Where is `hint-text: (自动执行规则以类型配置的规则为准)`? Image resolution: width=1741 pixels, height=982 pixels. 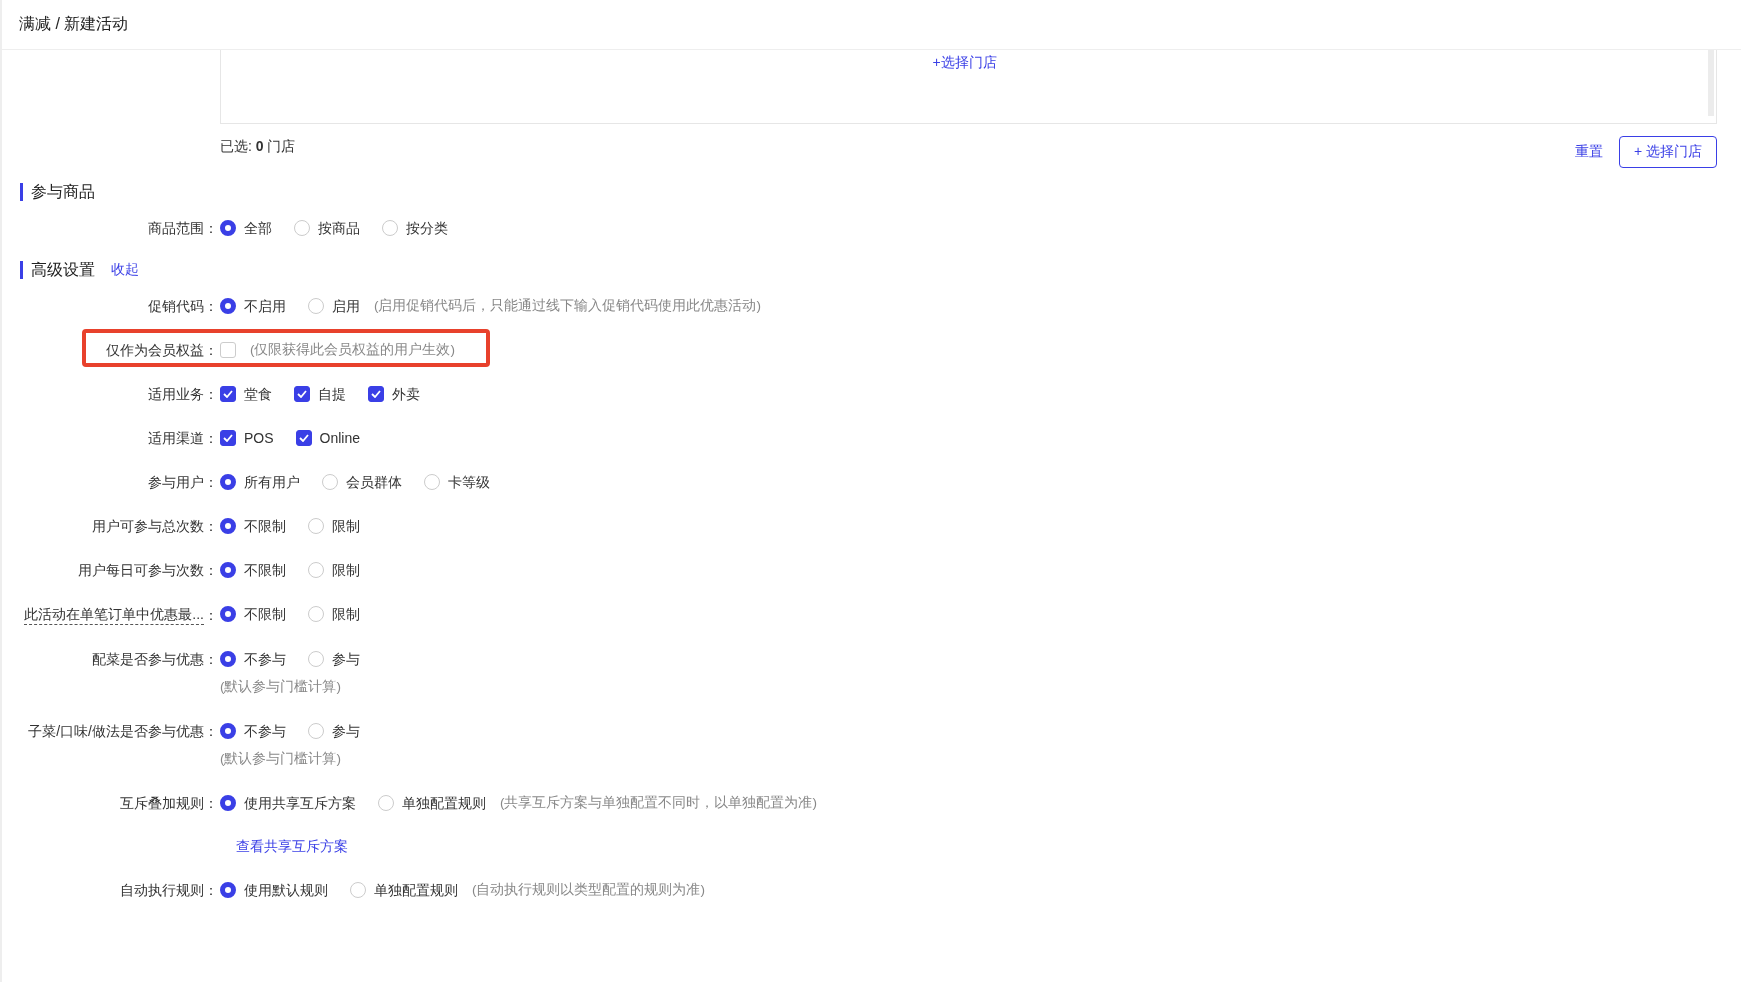
hint-text: (自动执行规则以类型配置的规则为准) is located at coordinates (588, 890).